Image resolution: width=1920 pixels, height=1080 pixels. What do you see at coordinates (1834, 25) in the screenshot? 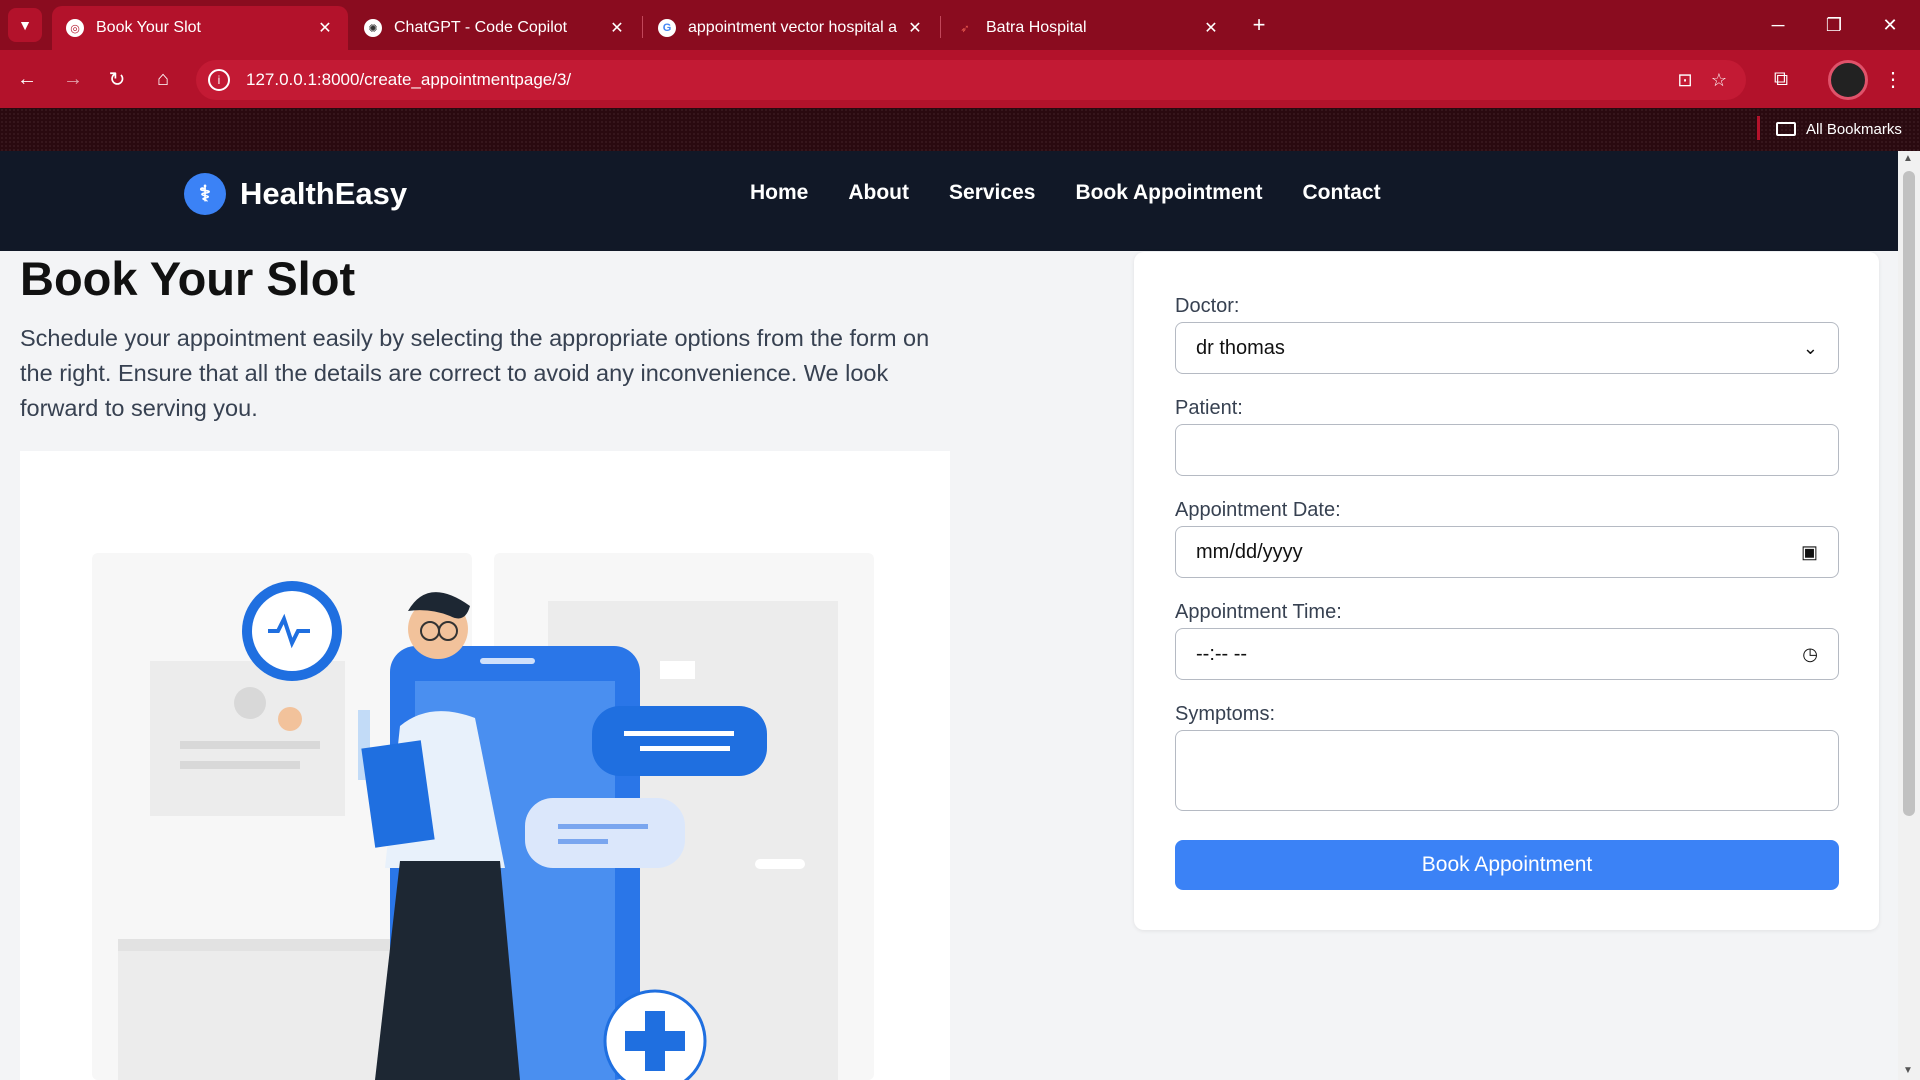
I see `restore-icon: ❐` at bounding box center [1834, 25].